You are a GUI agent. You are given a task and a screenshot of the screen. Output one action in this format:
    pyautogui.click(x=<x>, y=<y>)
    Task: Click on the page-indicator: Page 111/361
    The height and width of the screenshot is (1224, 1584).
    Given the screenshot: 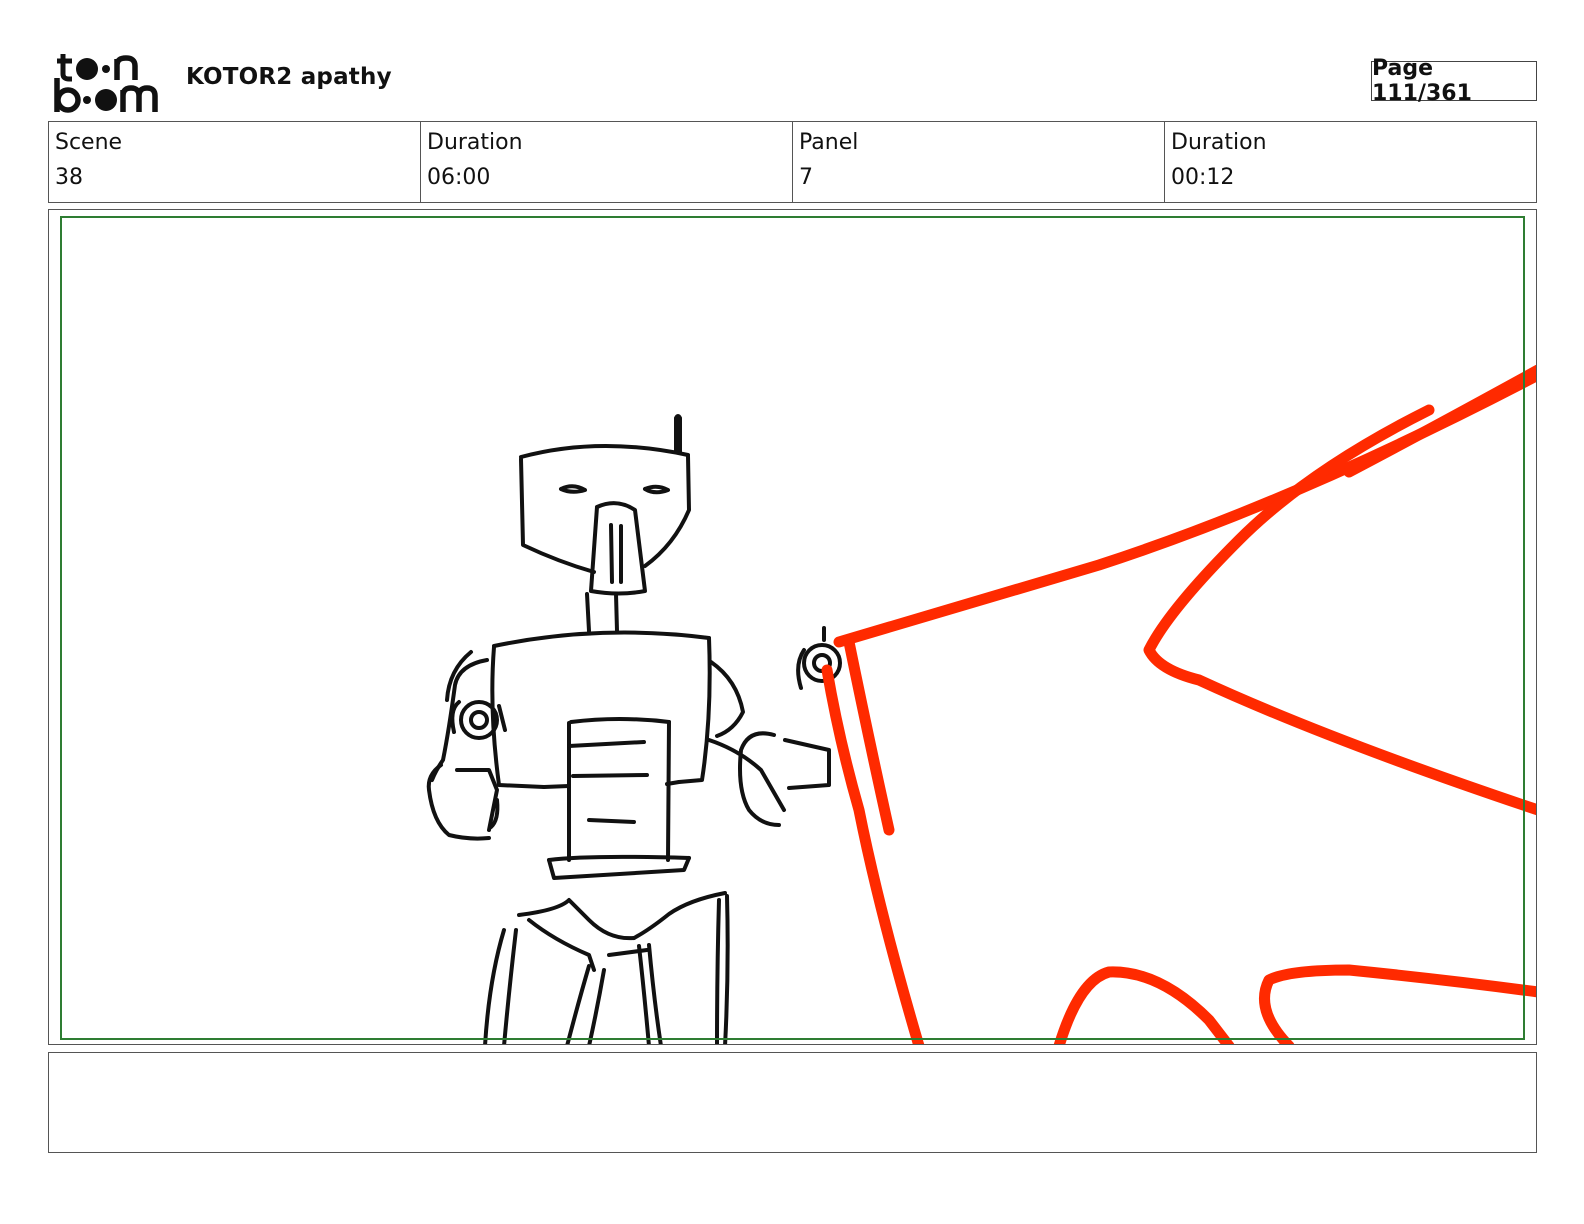 What is the action you would take?
    pyautogui.click(x=1454, y=81)
    